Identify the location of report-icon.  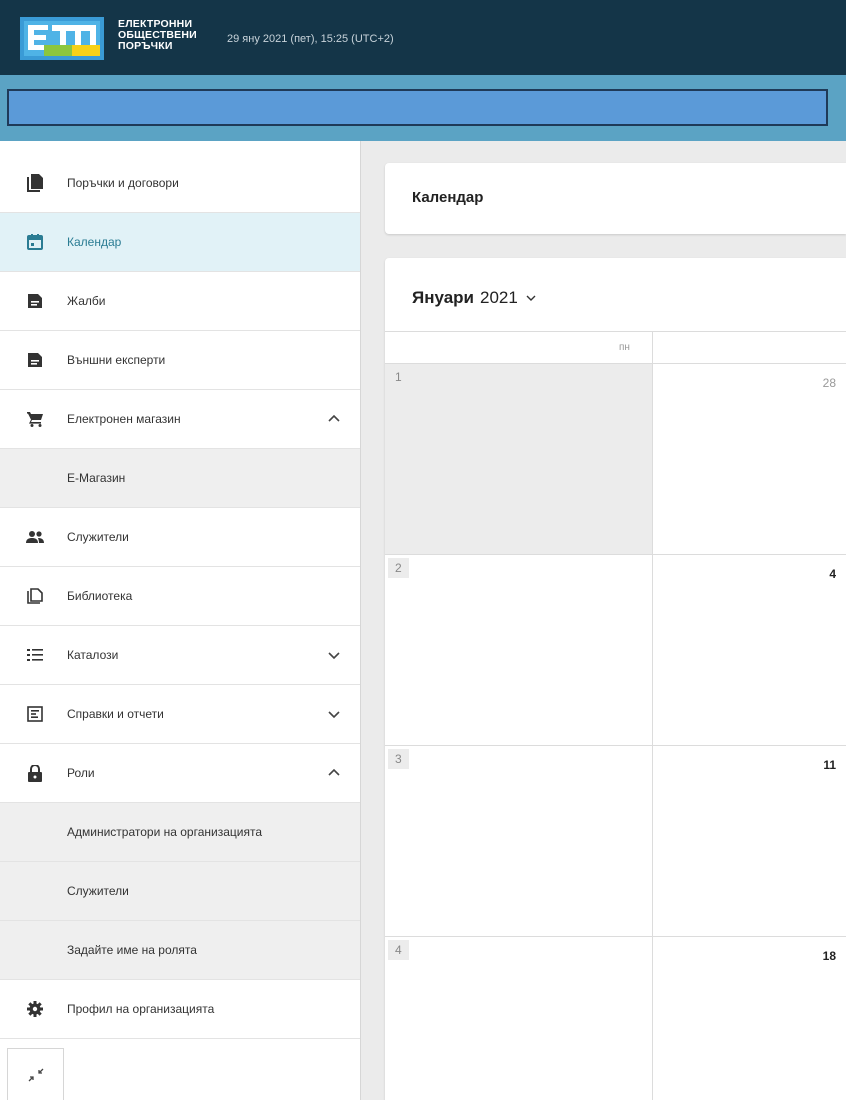
(35, 714).